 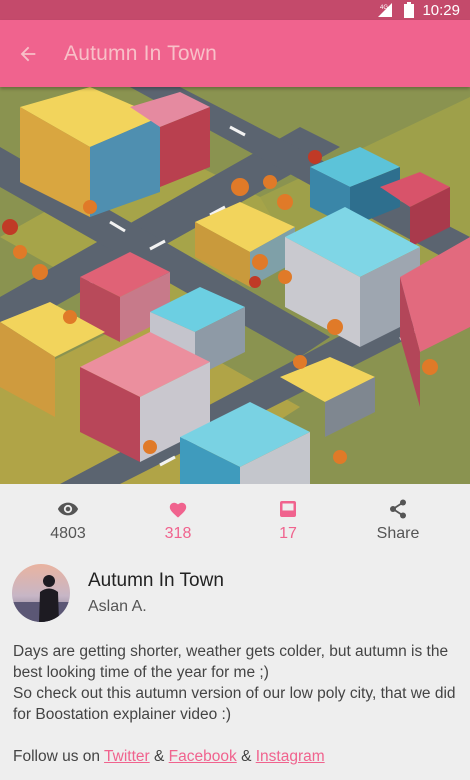 I want to click on author-name: Aslan A., so click(x=156, y=607).